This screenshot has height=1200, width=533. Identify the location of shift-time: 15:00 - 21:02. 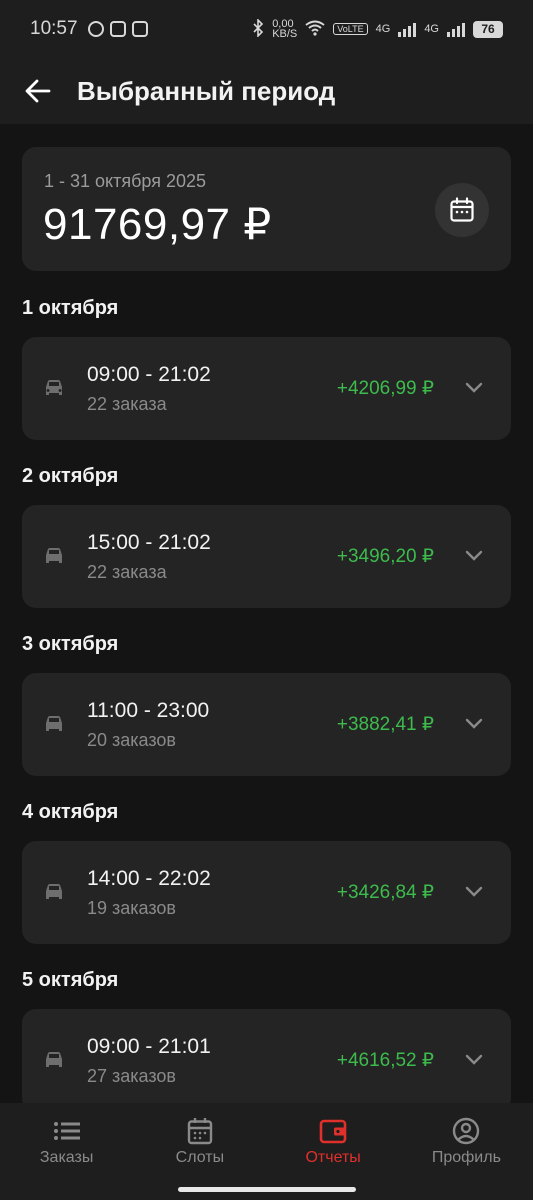
(149, 542).